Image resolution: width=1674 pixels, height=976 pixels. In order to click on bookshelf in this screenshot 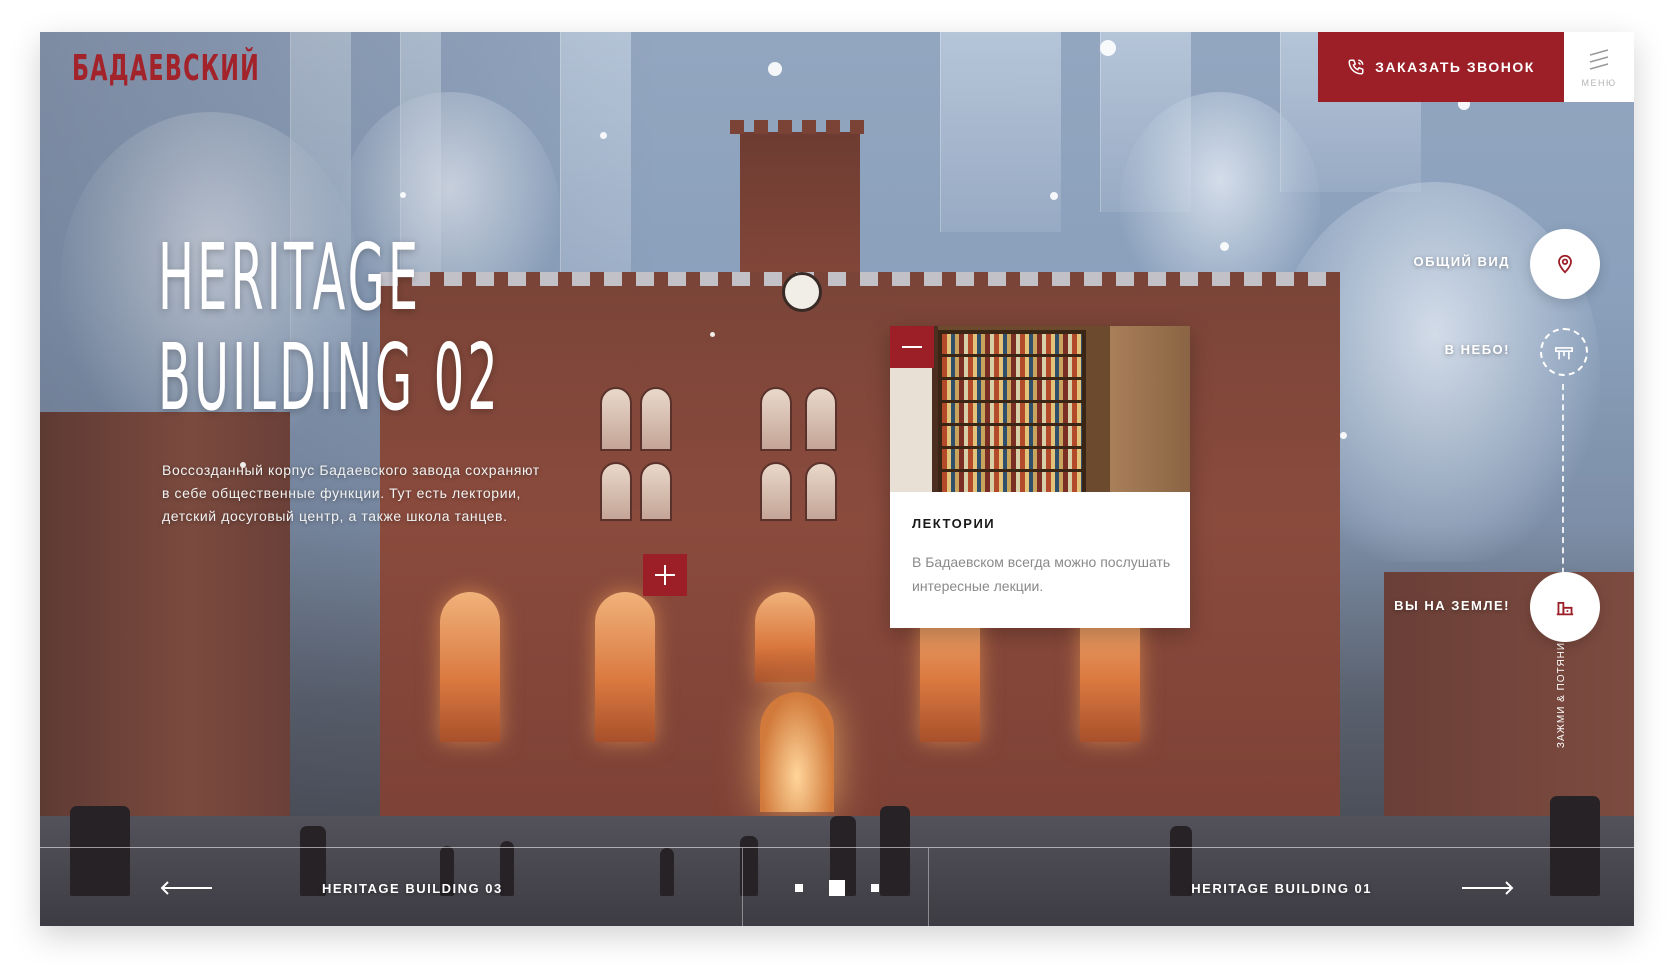, I will do `click(1012, 411)`.